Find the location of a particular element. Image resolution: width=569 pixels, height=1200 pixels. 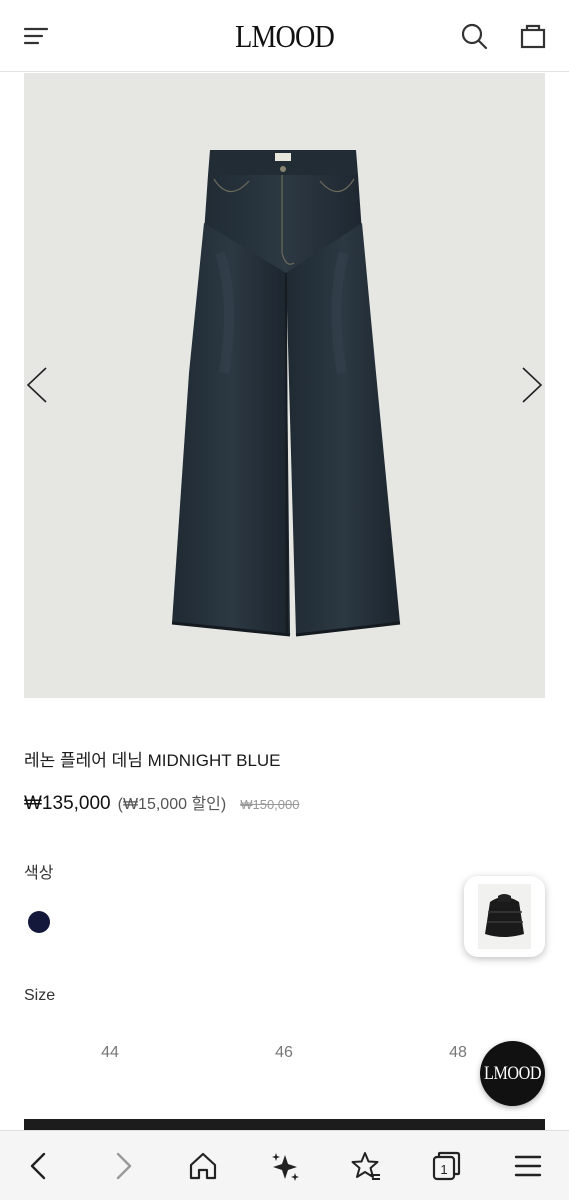

size-option-48: 48 is located at coordinates (458, 1053).